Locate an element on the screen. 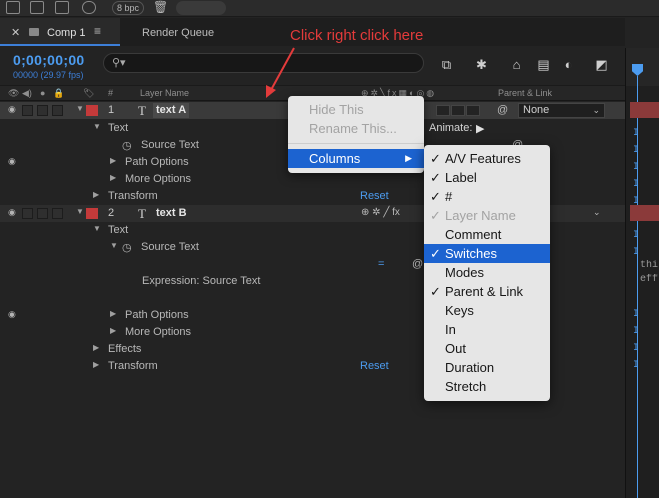  audio-switch-icon: ◀) is located at coordinates (27, 93).